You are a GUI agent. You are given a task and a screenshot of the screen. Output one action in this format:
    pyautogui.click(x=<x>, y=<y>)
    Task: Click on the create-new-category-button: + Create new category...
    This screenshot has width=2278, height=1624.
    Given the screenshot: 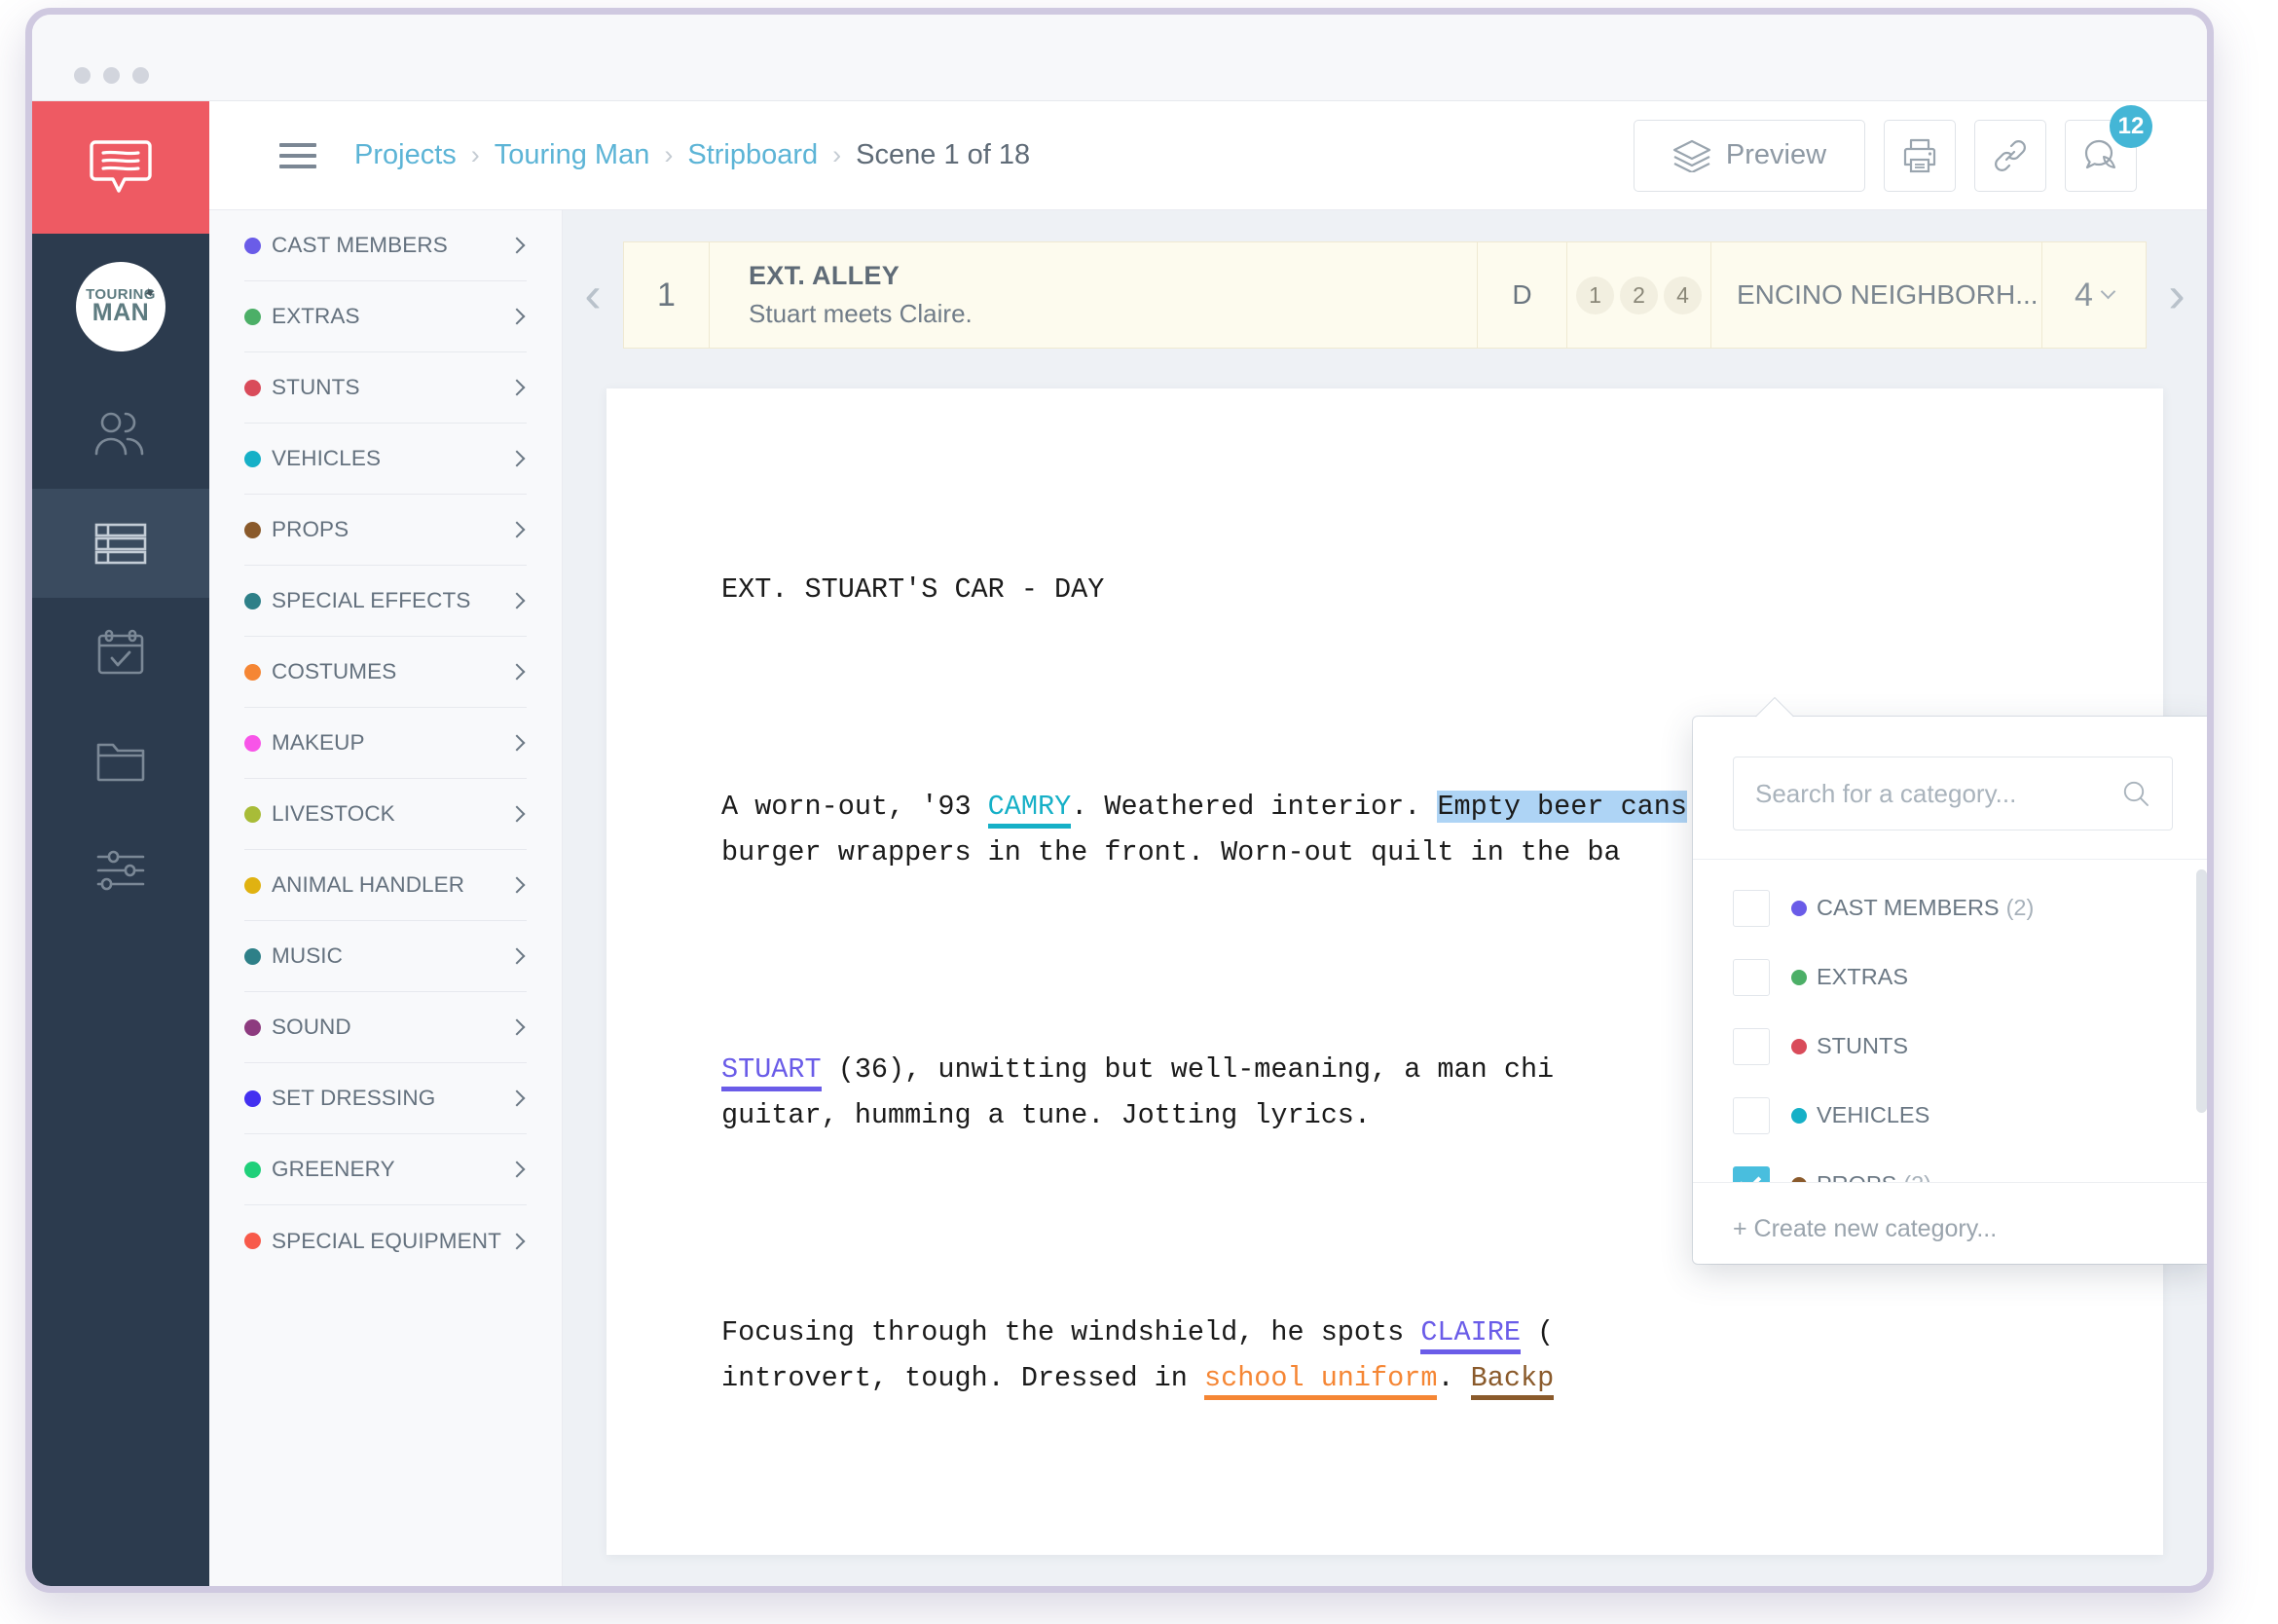 What is the action you would take?
    pyautogui.click(x=1950, y=1228)
    